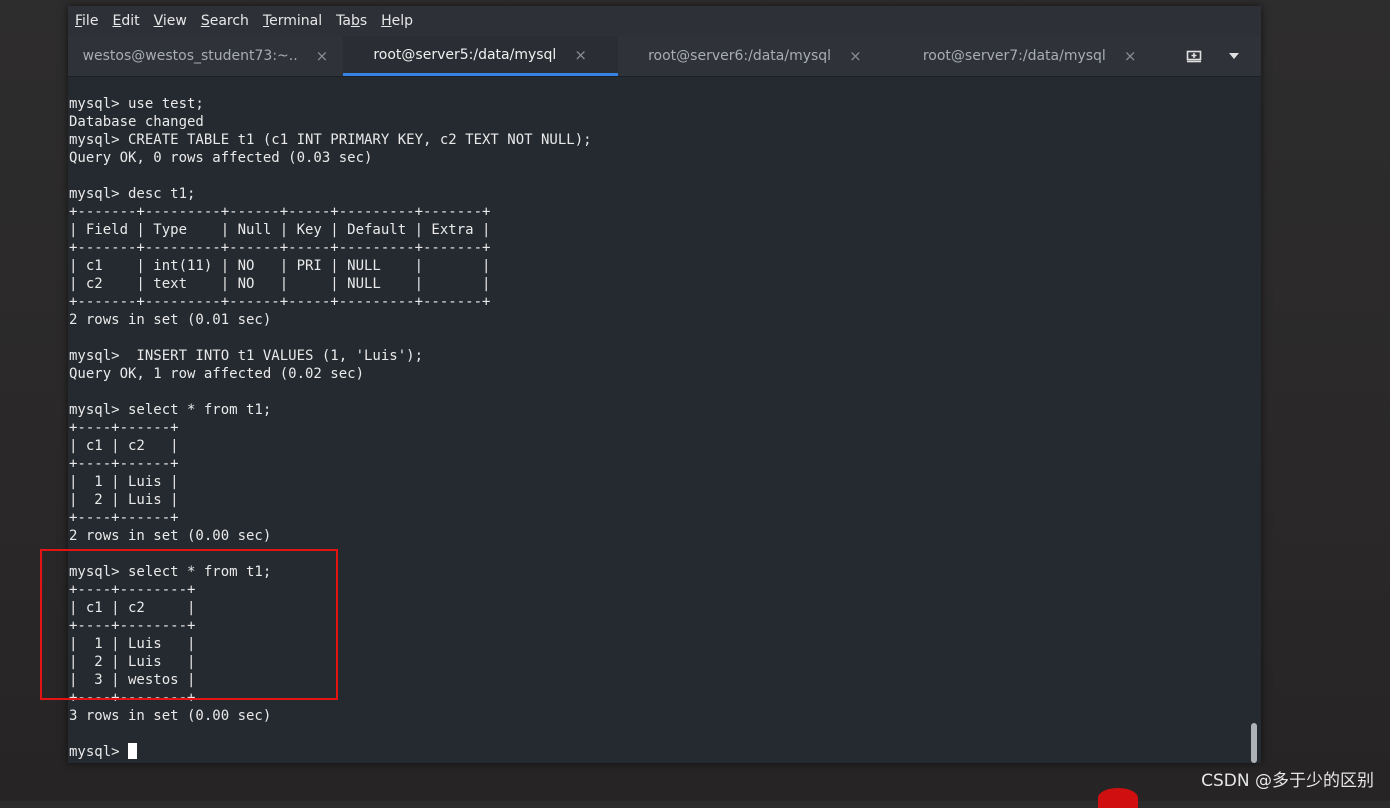  Describe the element at coordinates (464, 55) in the screenshot. I see `tab-label: root@server5:/data/mysql` at that location.